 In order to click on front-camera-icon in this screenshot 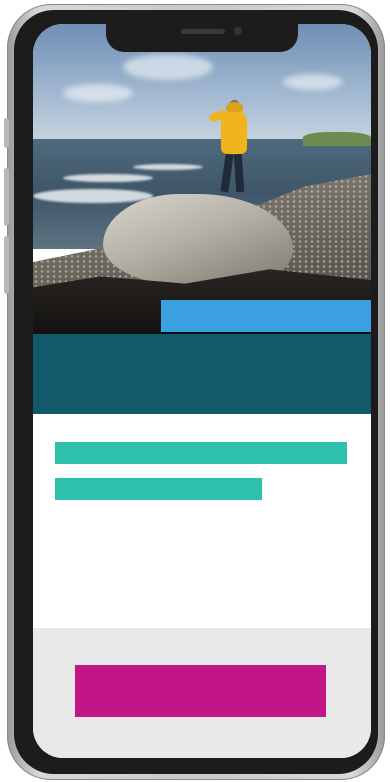, I will do `click(238, 31)`.